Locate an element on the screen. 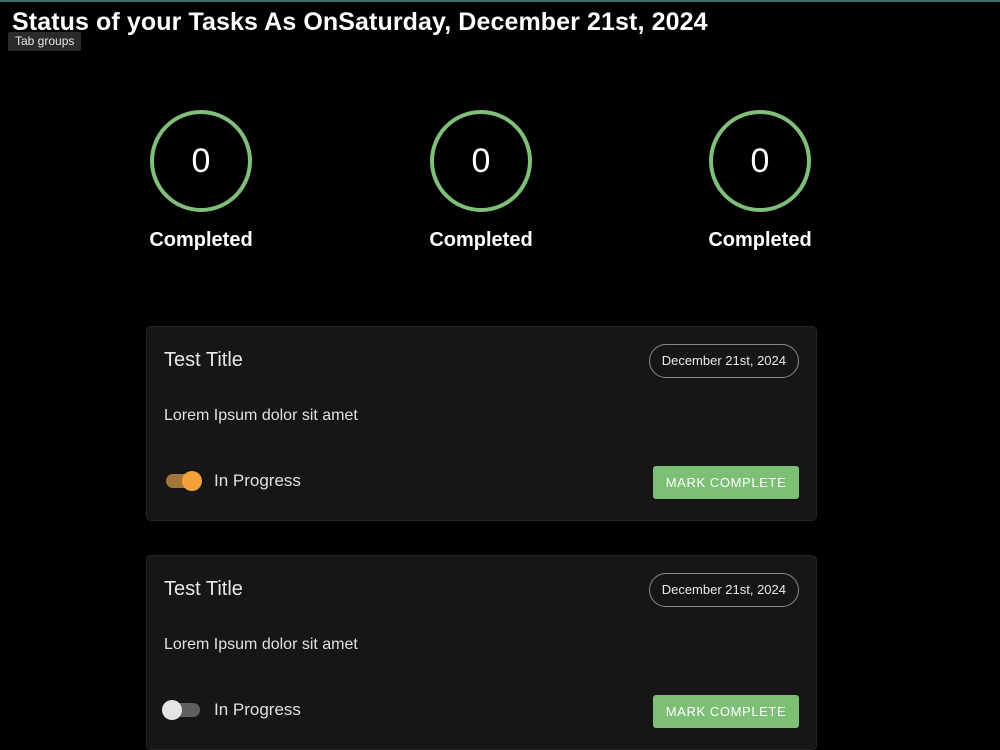 The image size is (1000, 750). window-top-strip is located at coordinates (500, 1).